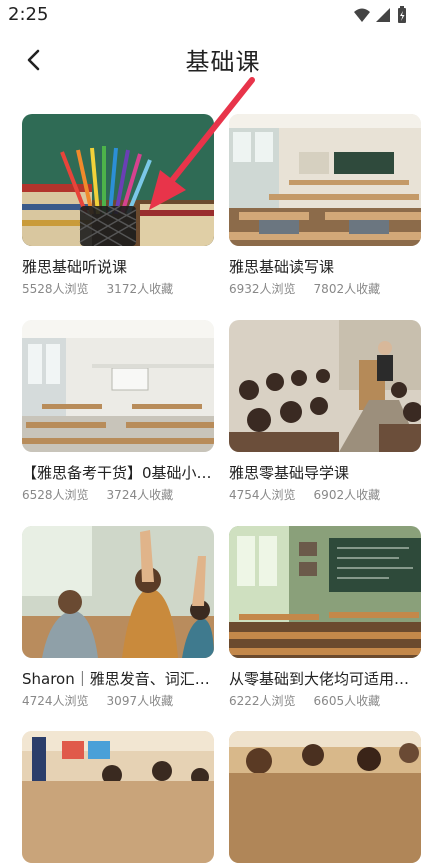 Image resolution: width=446 pixels, height=863 pixels. What do you see at coordinates (347, 701) in the screenshot?
I see `favorite-count: 6605人收藏` at bounding box center [347, 701].